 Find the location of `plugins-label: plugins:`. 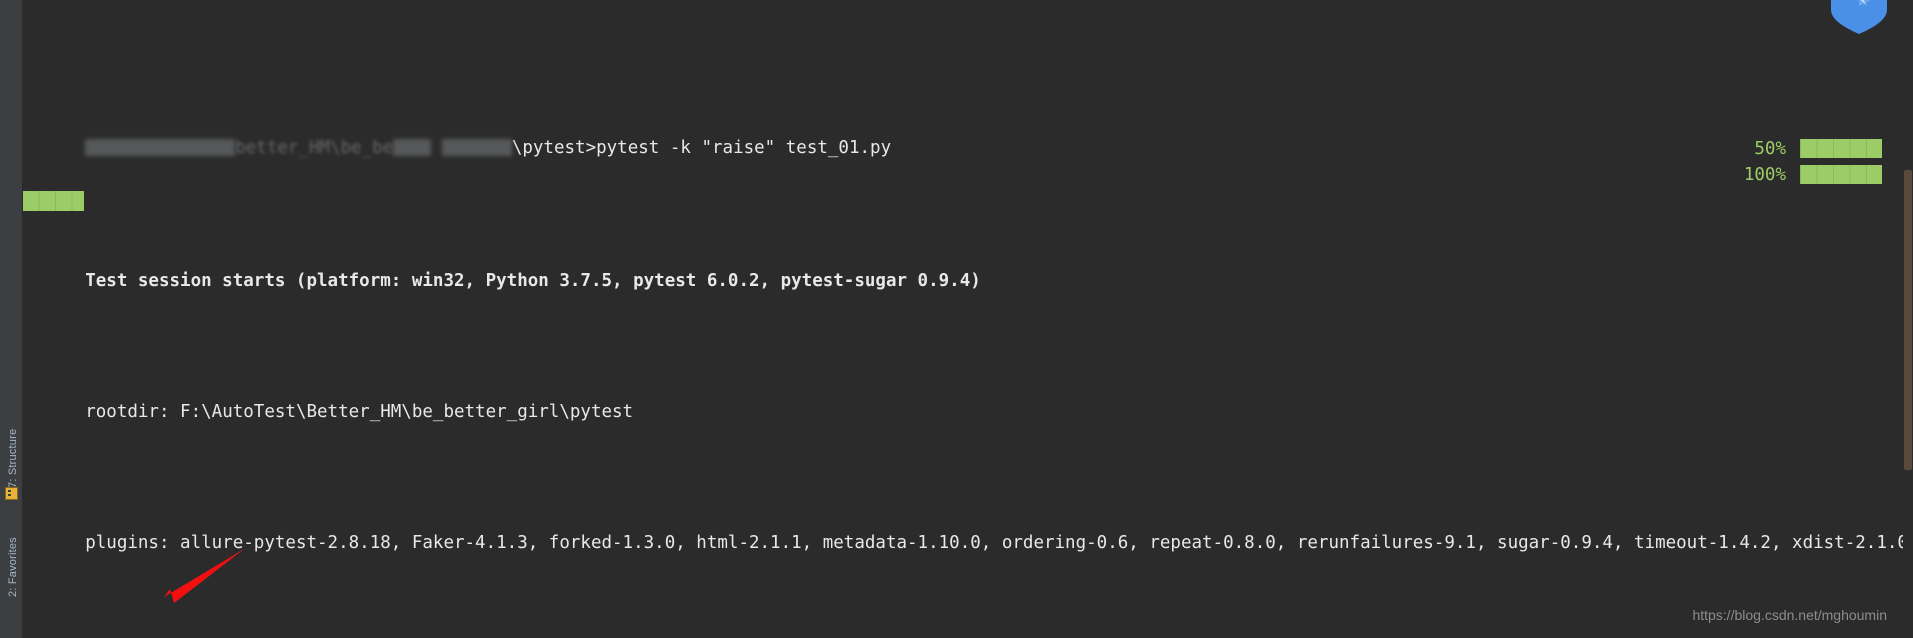

plugins-label: plugins: is located at coordinates (133, 542).